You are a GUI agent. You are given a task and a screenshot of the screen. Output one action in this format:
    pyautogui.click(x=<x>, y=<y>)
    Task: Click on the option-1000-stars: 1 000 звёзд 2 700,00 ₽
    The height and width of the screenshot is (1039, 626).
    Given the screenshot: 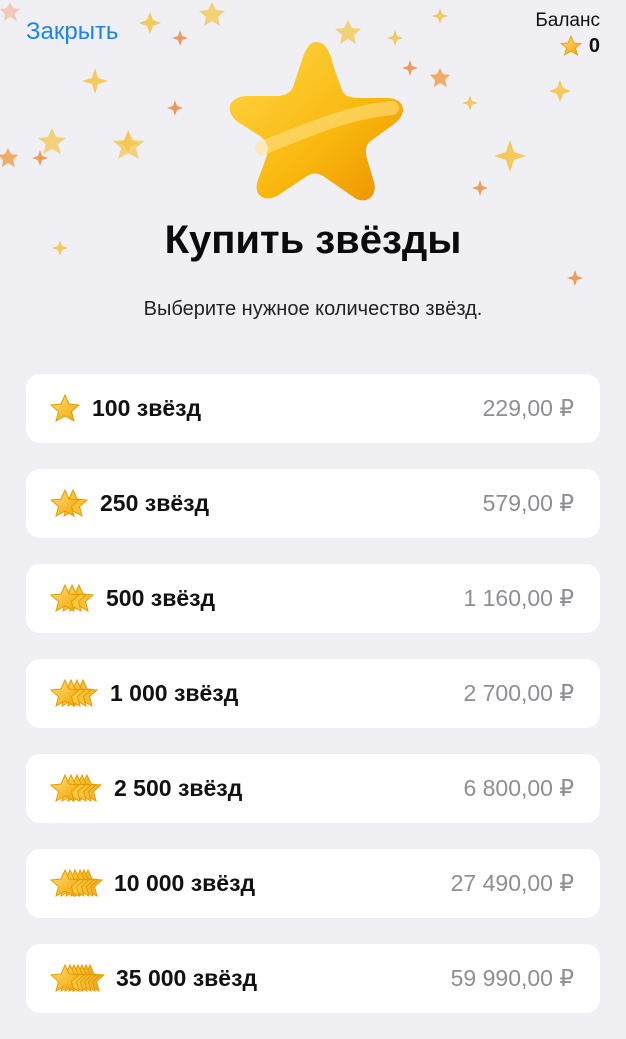 What is the action you would take?
    pyautogui.click(x=313, y=693)
    